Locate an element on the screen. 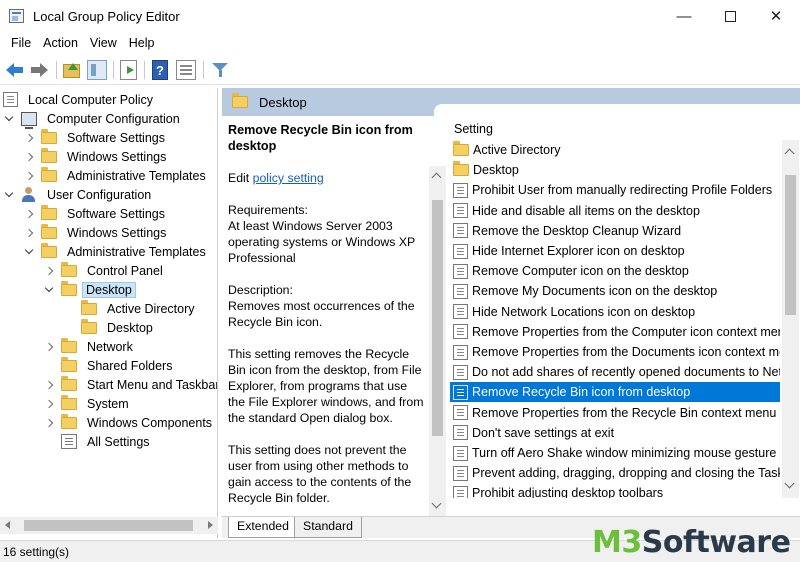 Image resolution: width=800 pixels, height=562 pixels. settings-folder-row: Active Directory is located at coordinates (615, 150).